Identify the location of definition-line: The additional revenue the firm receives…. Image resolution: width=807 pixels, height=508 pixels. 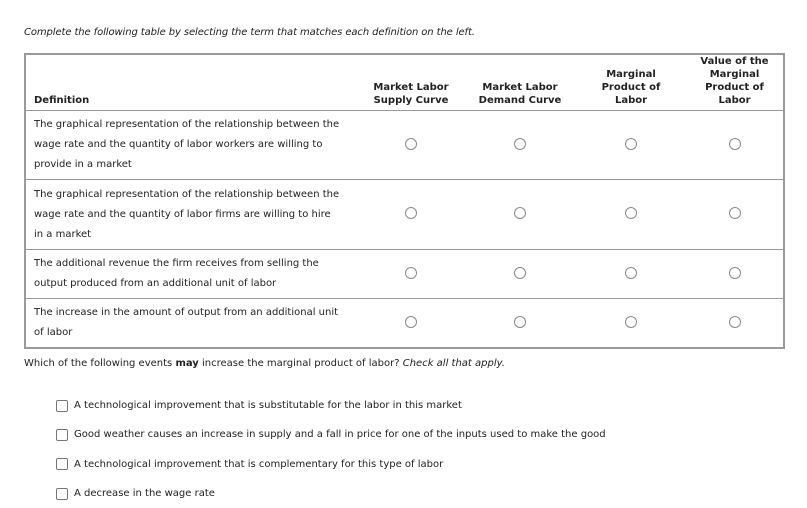
(176, 263).